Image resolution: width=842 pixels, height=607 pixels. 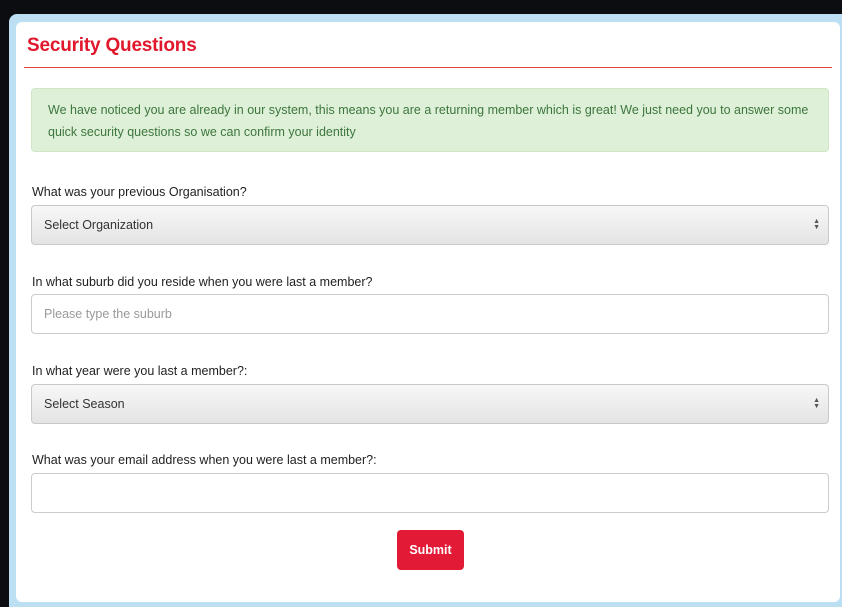 What do you see at coordinates (430, 550) in the screenshot?
I see `submit-button: Submit` at bounding box center [430, 550].